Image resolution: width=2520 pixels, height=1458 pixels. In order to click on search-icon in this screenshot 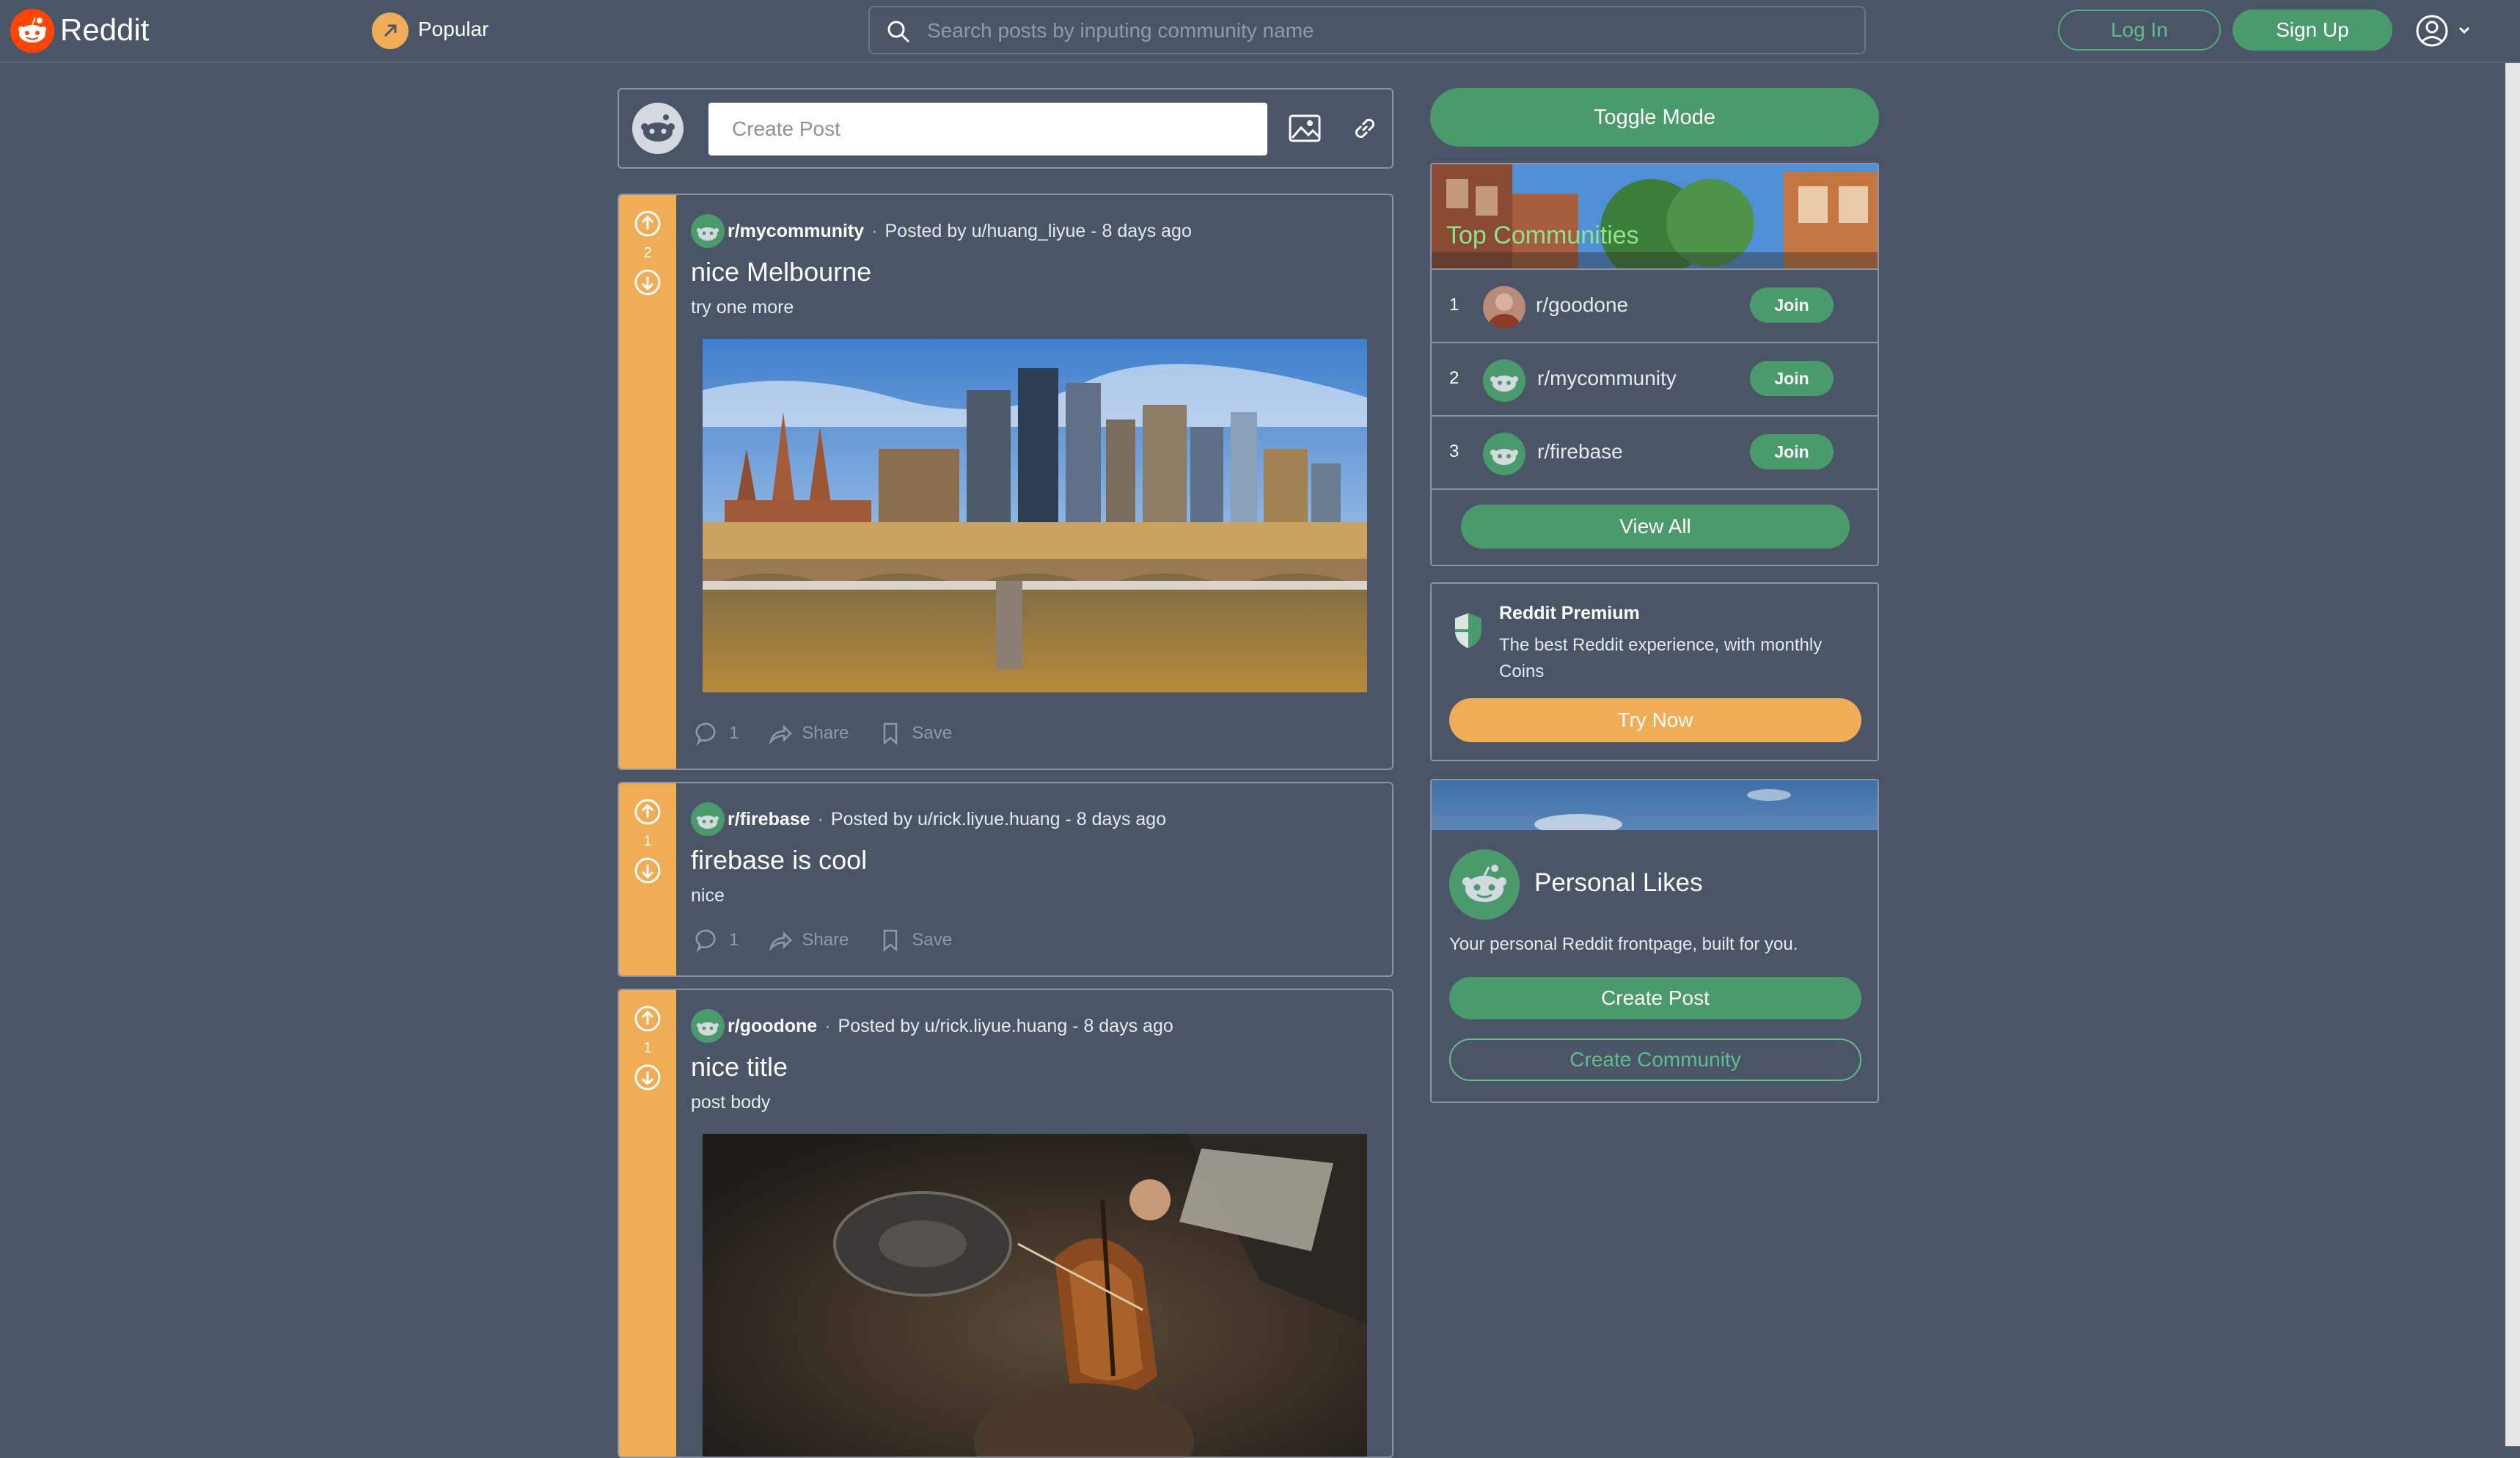, I will do `click(898, 33)`.